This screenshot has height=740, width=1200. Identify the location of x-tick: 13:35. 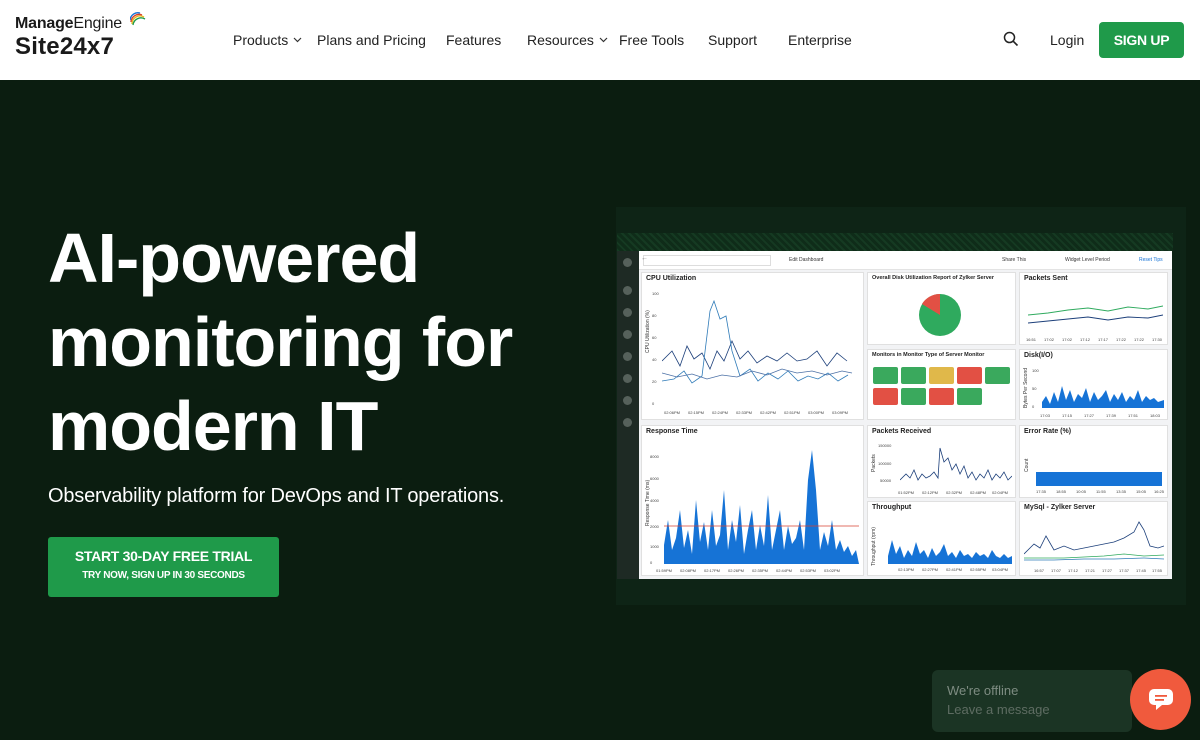
(1121, 491).